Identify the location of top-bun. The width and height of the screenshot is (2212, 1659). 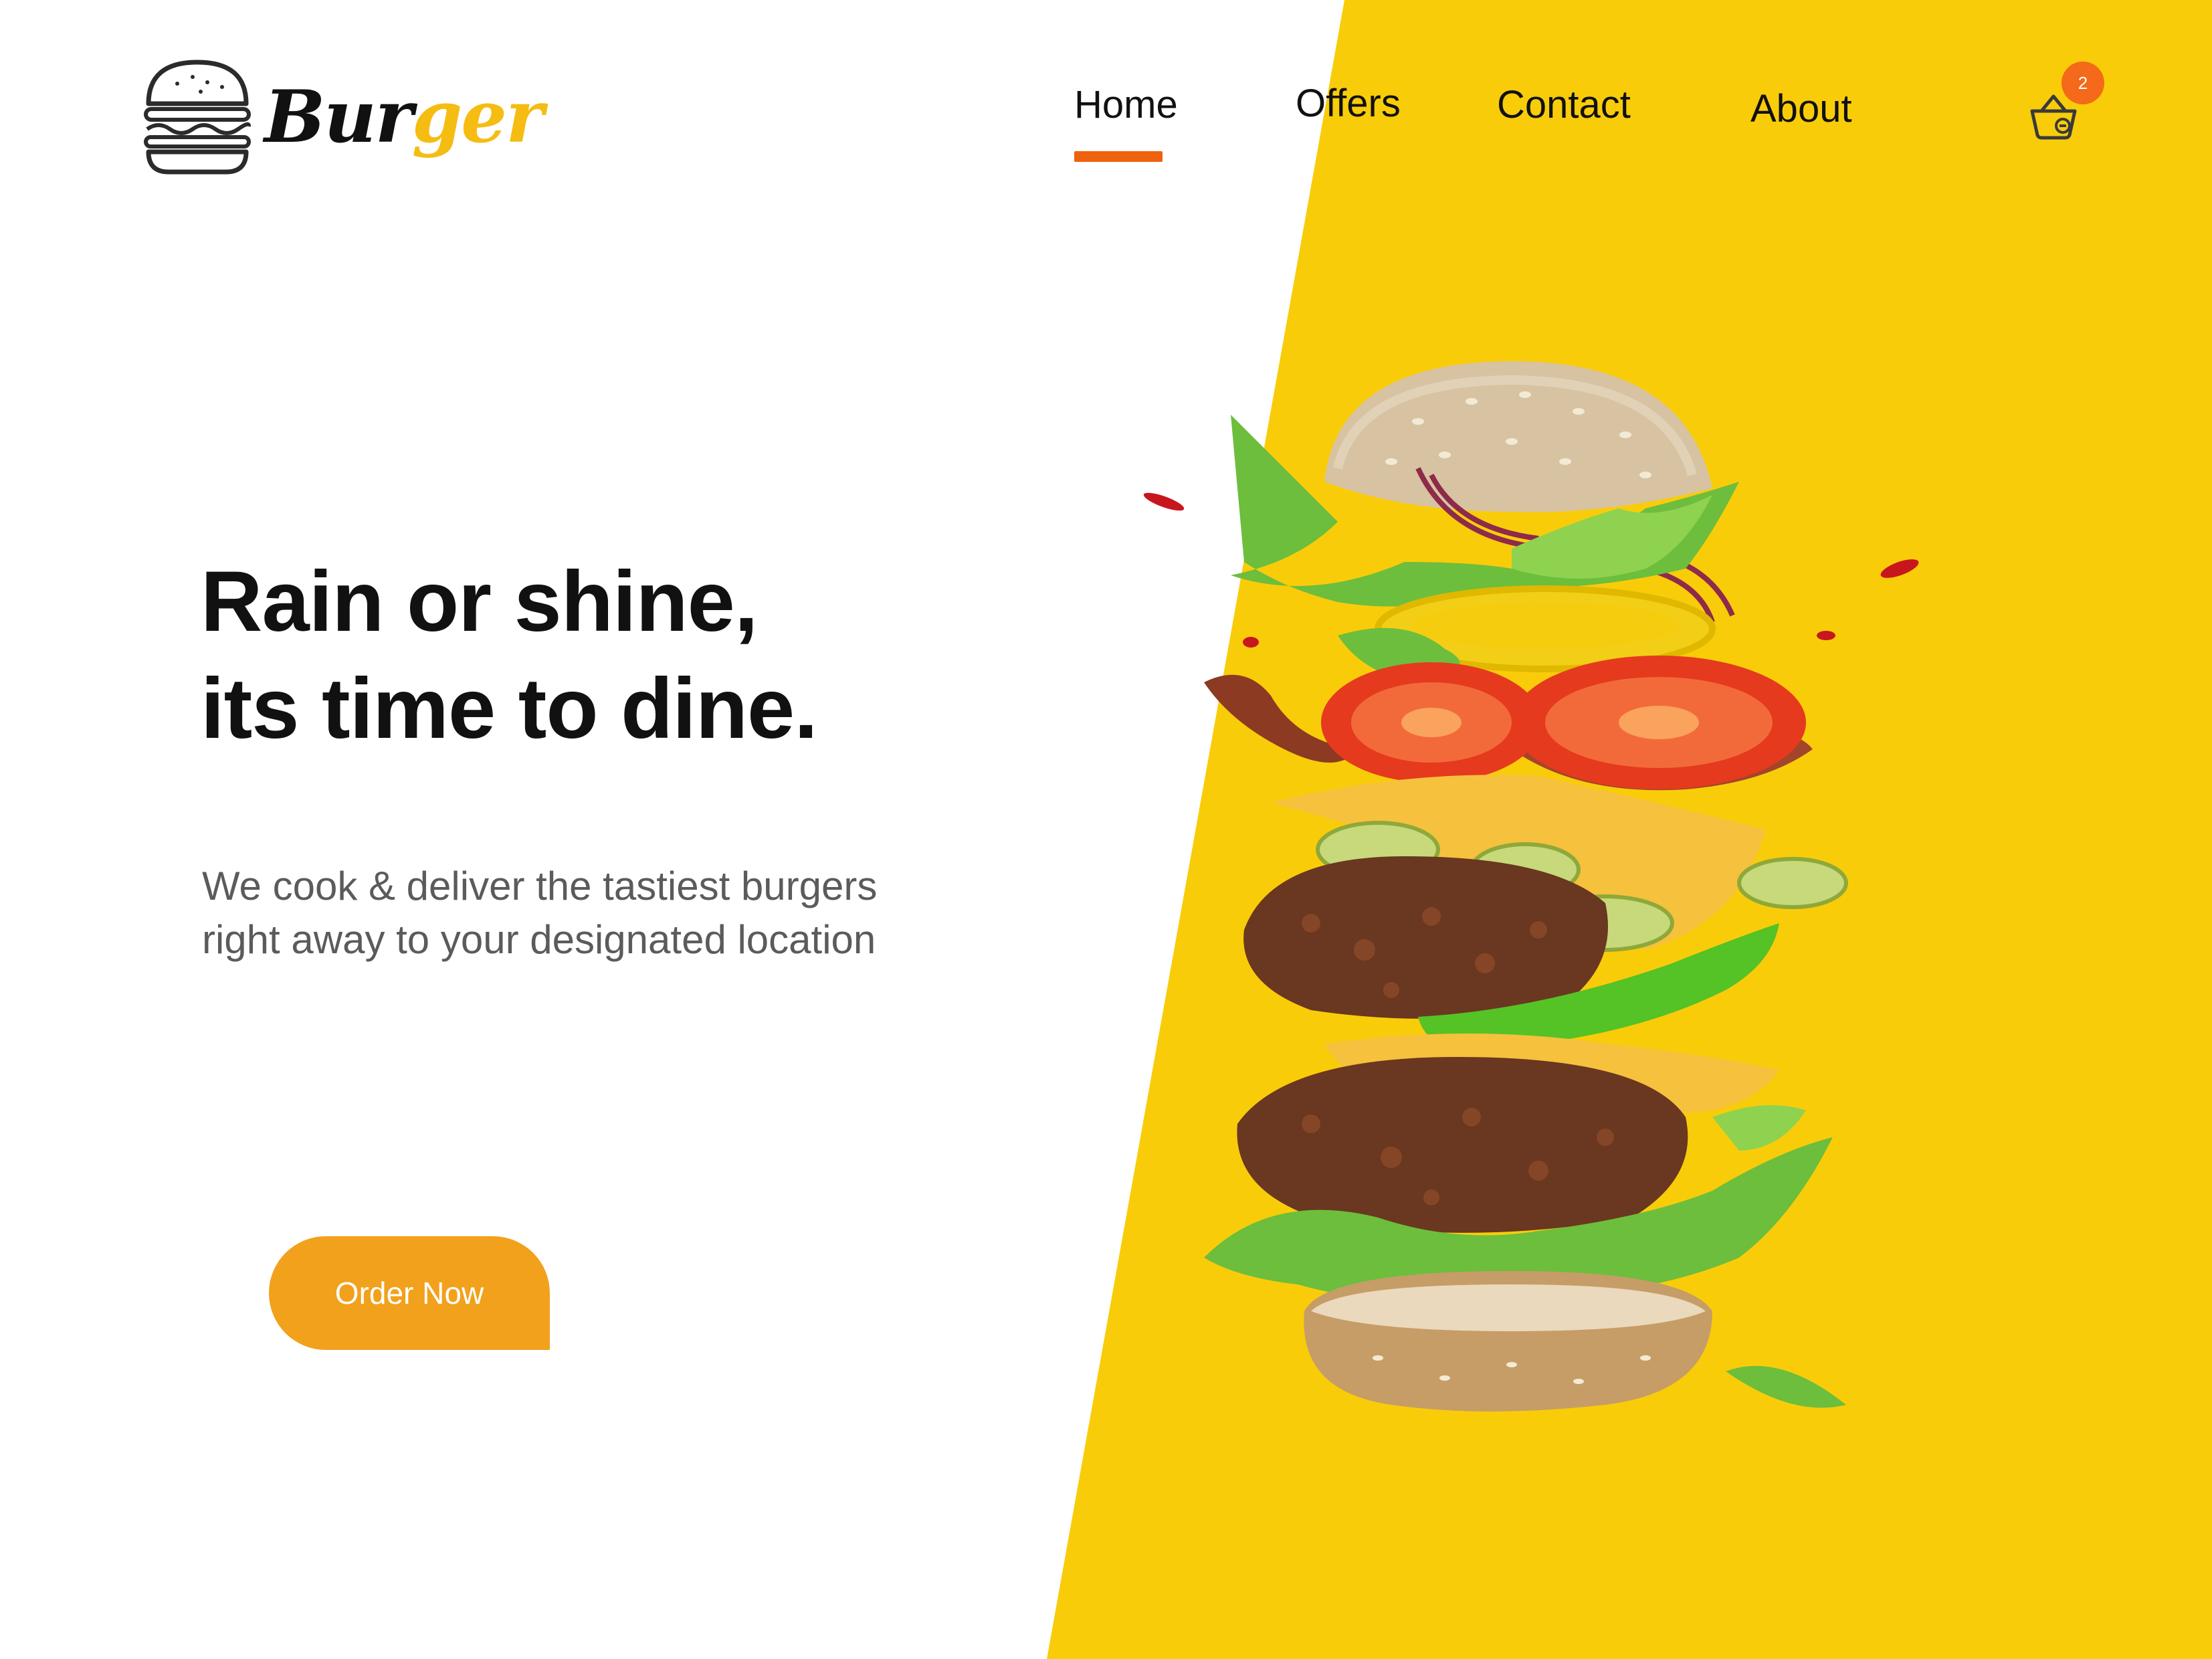
(1518, 436).